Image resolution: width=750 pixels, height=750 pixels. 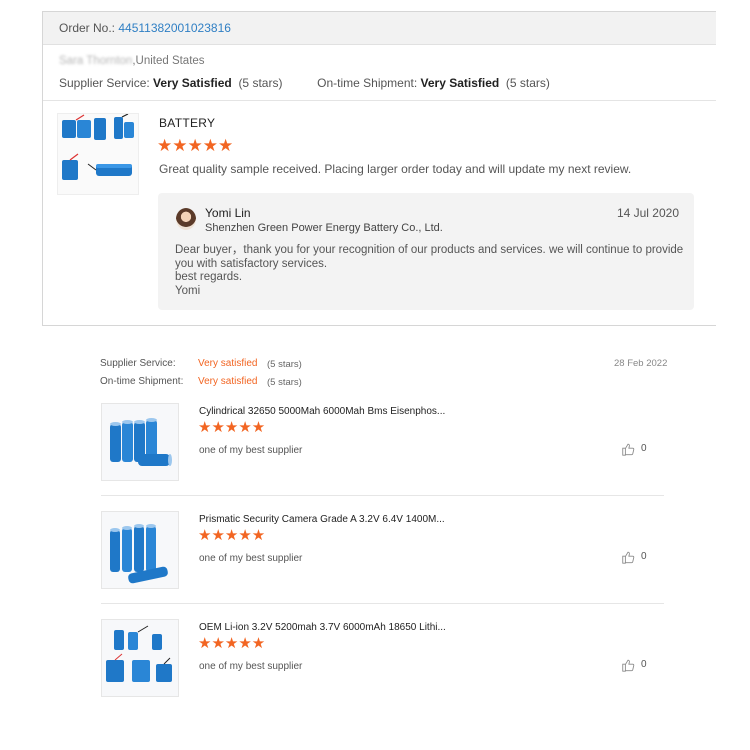 I want to click on shipment-value: Very Satisfied, so click(x=460, y=83).